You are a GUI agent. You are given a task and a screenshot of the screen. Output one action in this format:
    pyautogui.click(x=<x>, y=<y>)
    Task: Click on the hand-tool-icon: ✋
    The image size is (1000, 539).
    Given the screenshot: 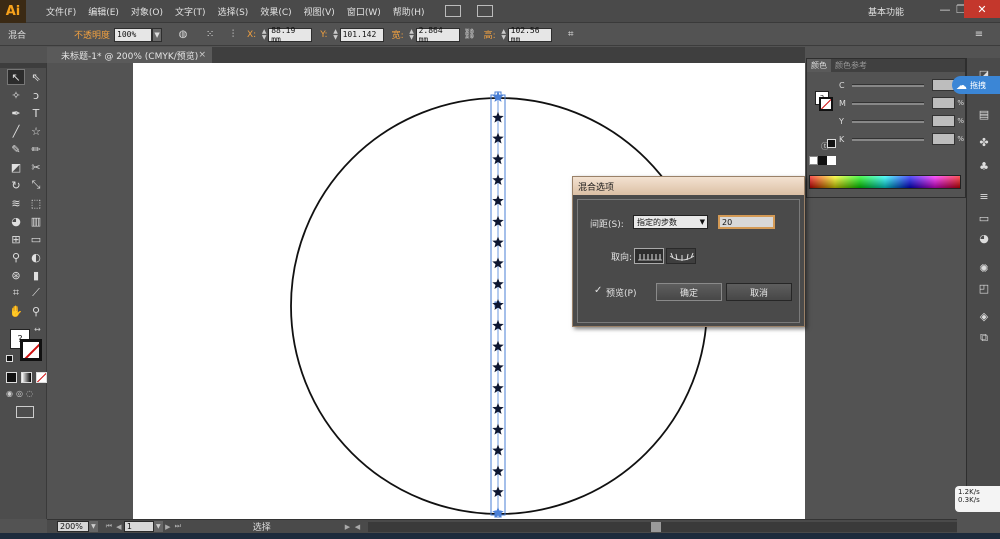 What is the action you would take?
    pyautogui.click(x=16, y=311)
    